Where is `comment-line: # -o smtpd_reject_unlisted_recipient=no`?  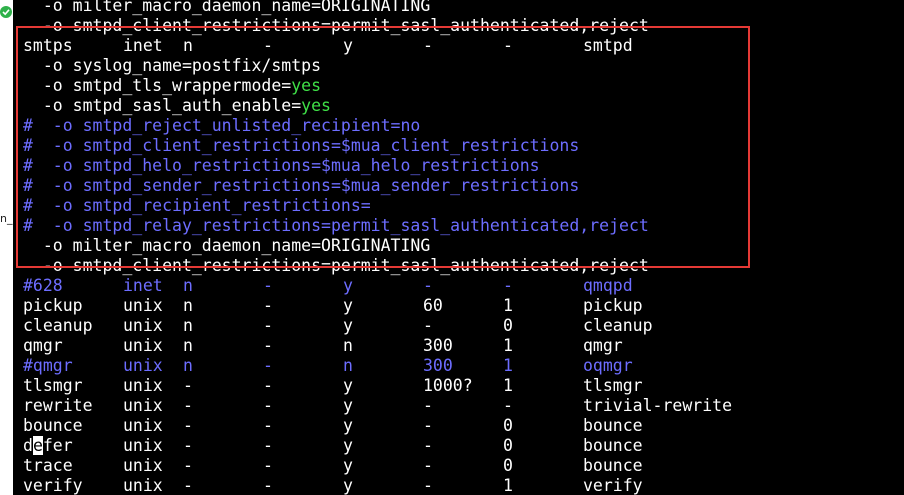 comment-line: # -o smtpd_reject_unlisted_recipient=no is located at coordinates (222, 125).